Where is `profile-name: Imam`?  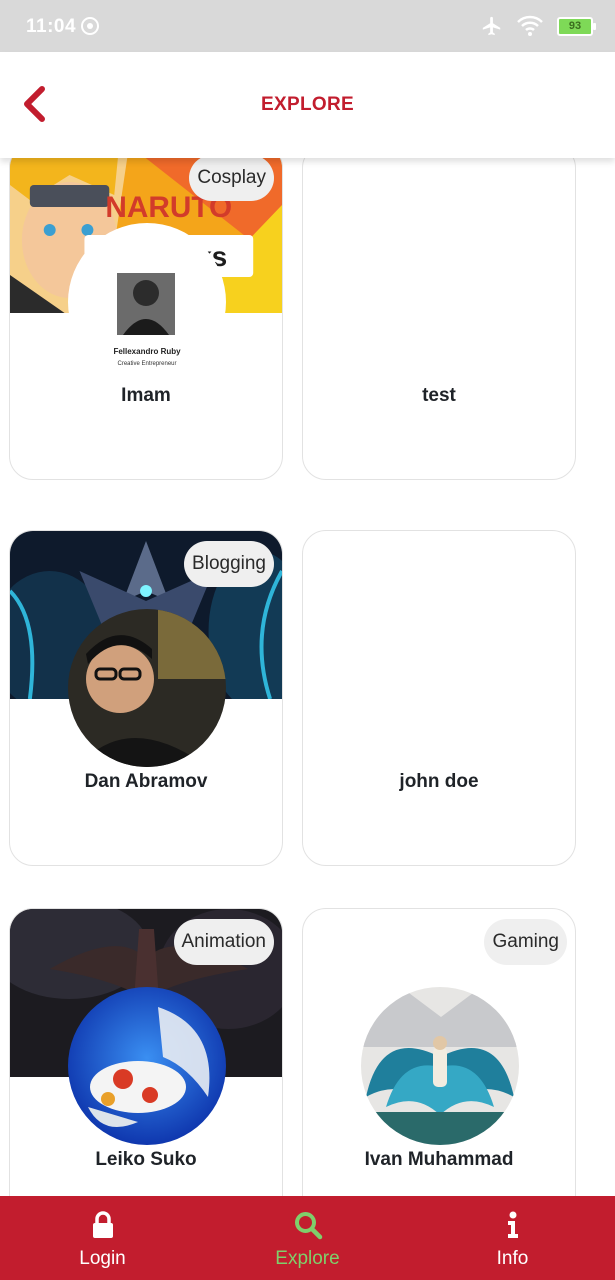
profile-name: Imam is located at coordinates (146, 395).